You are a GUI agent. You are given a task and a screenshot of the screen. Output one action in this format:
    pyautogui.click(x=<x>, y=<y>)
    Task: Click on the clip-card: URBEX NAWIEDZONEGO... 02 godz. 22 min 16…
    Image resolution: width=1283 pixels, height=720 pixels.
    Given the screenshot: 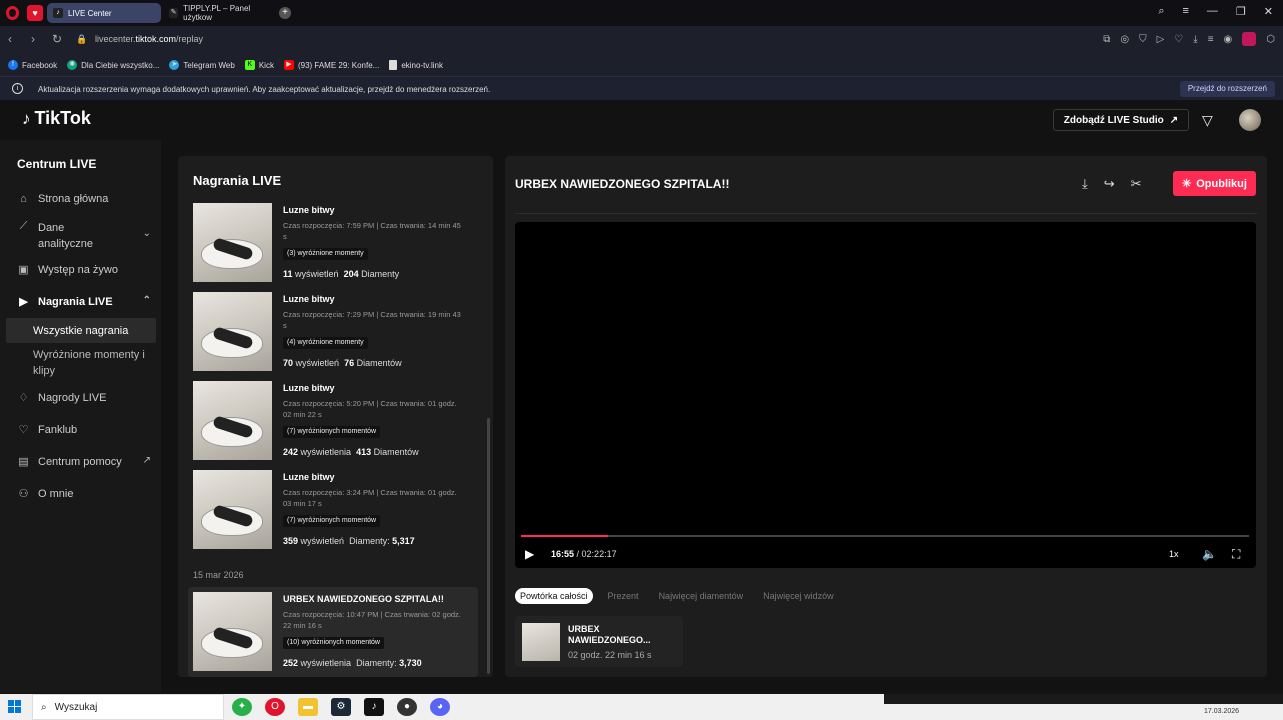 What is the action you would take?
    pyautogui.click(x=599, y=641)
    